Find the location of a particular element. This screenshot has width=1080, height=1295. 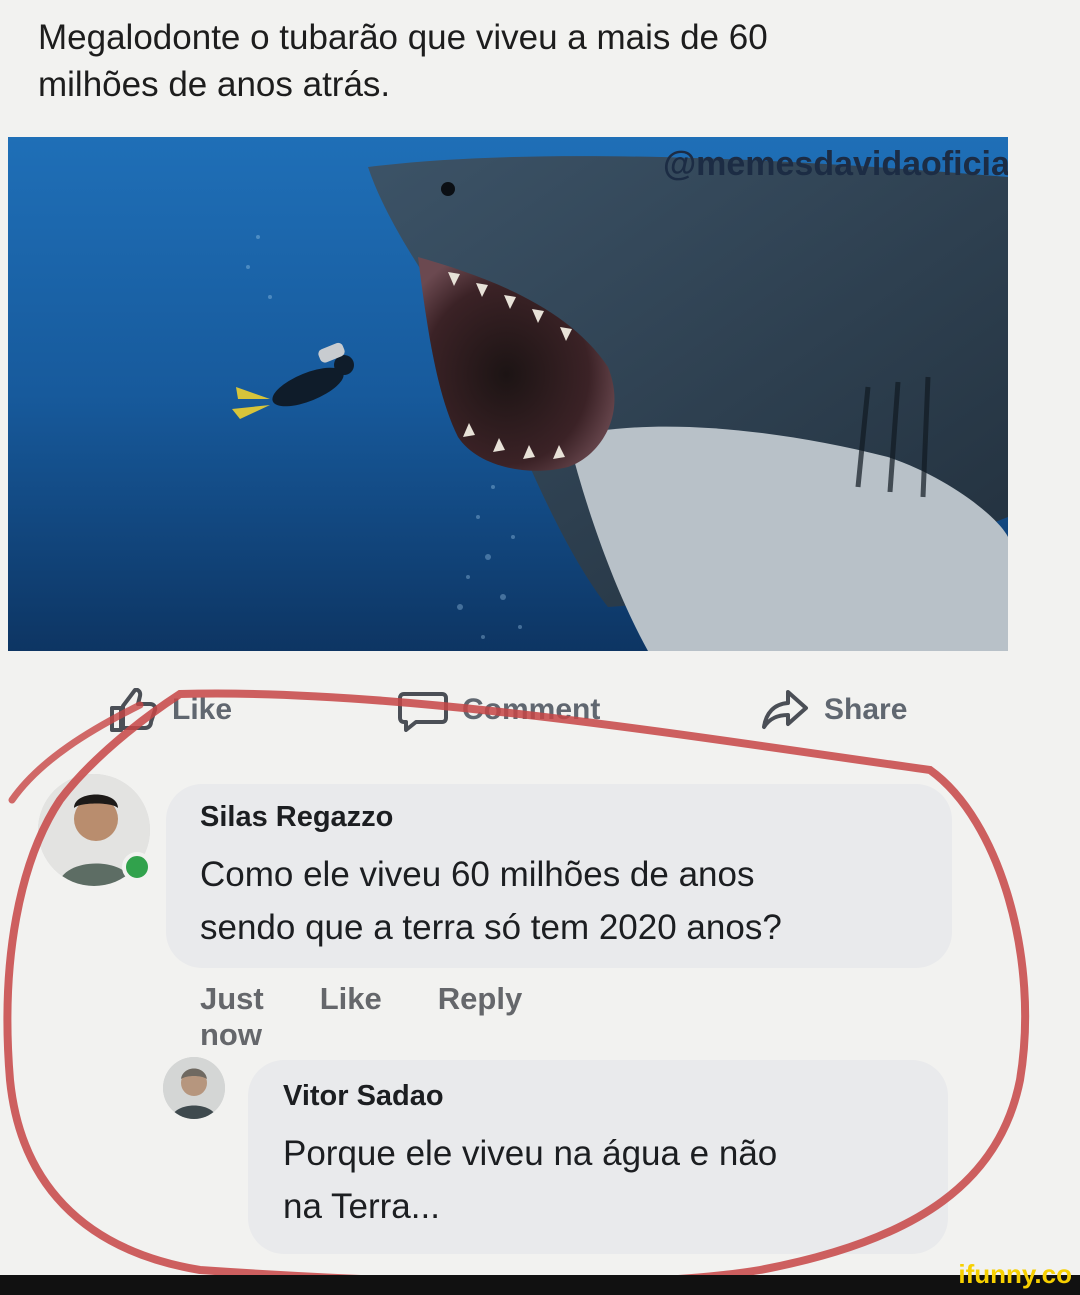

comment-text-line-2: sendo que a terra só tem 2020 anos? is located at coordinates (491, 927).